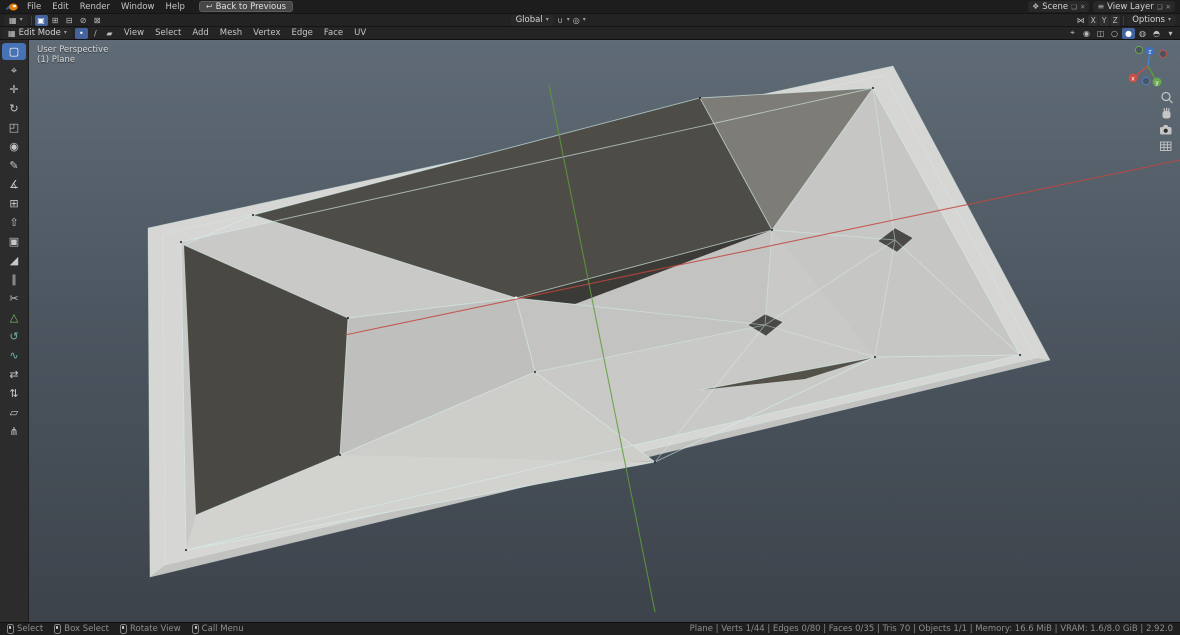 This screenshot has height=635, width=1180. I want to click on select-mode-extend: ⊞, so click(55, 20).